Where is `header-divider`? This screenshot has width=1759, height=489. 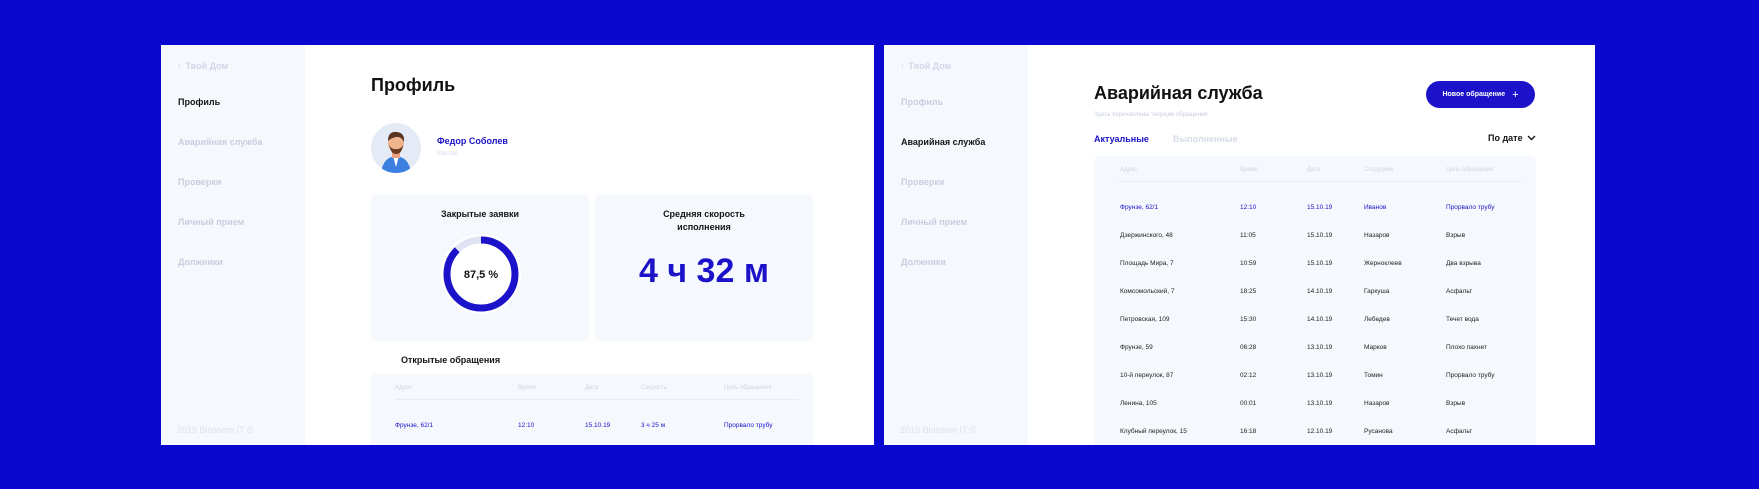
header-divider is located at coordinates (1320, 181).